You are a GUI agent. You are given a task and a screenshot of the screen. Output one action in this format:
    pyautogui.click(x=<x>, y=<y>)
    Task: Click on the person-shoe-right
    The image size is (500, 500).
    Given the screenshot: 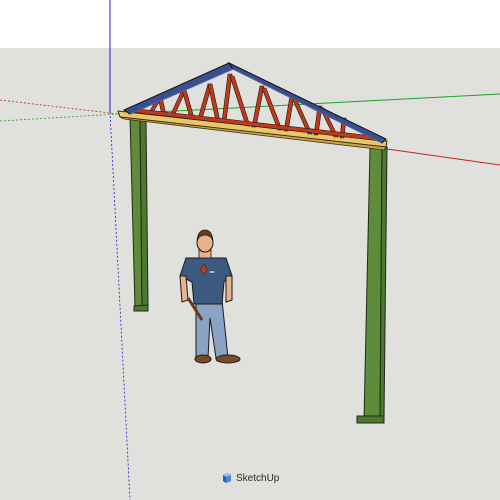 What is the action you would take?
    pyautogui.click(x=228, y=359)
    